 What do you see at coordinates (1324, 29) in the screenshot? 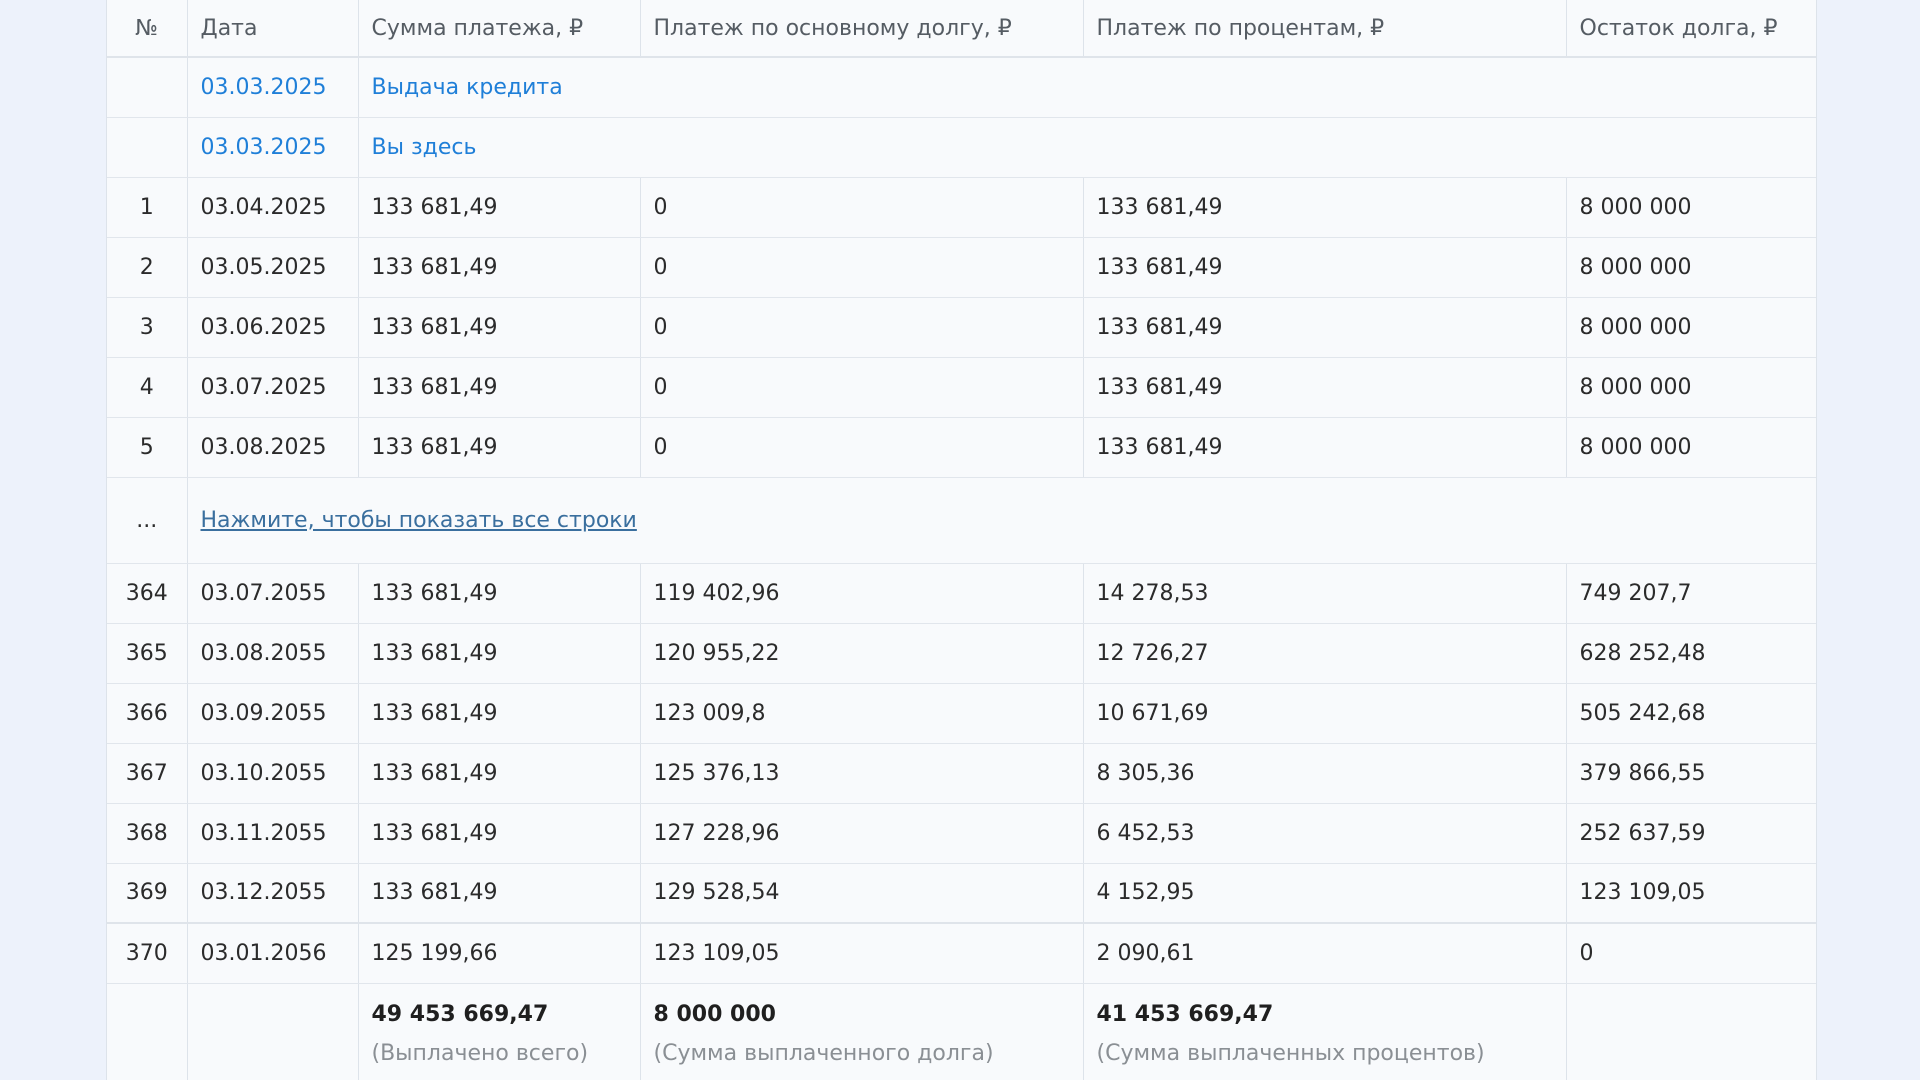
I see `header-interest-payment: Платеж по процентам, ₽` at bounding box center [1324, 29].